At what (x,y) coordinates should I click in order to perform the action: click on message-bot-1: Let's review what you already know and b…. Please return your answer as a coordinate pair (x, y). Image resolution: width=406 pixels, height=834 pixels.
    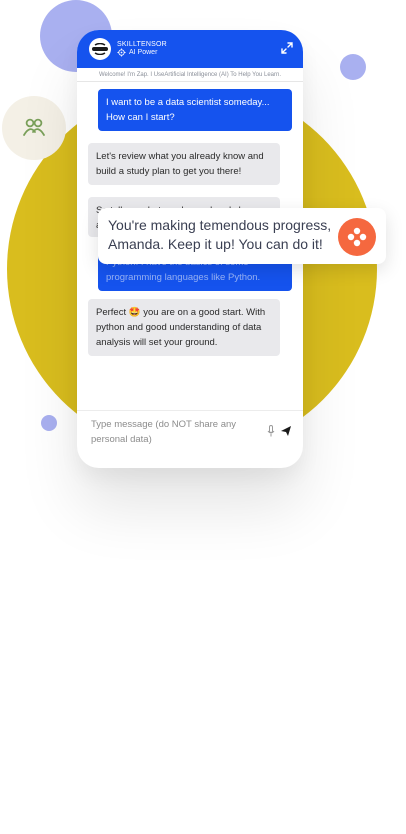
    Looking at the image, I should click on (184, 164).